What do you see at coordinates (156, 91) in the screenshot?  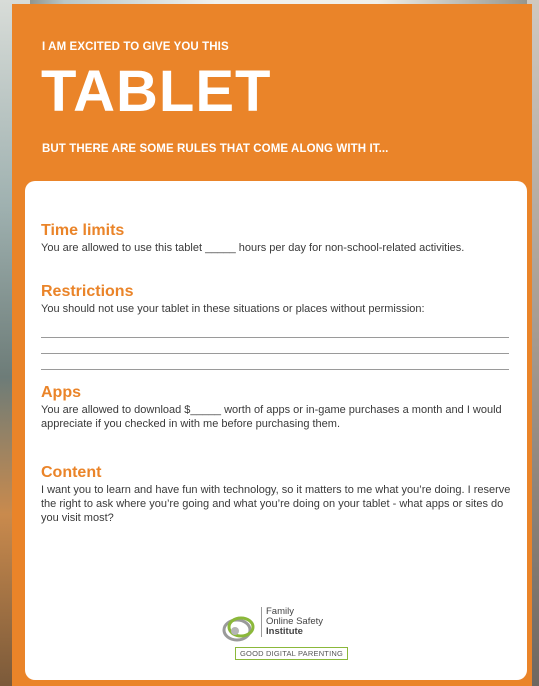 I see `page-title: TABLET` at bounding box center [156, 91].